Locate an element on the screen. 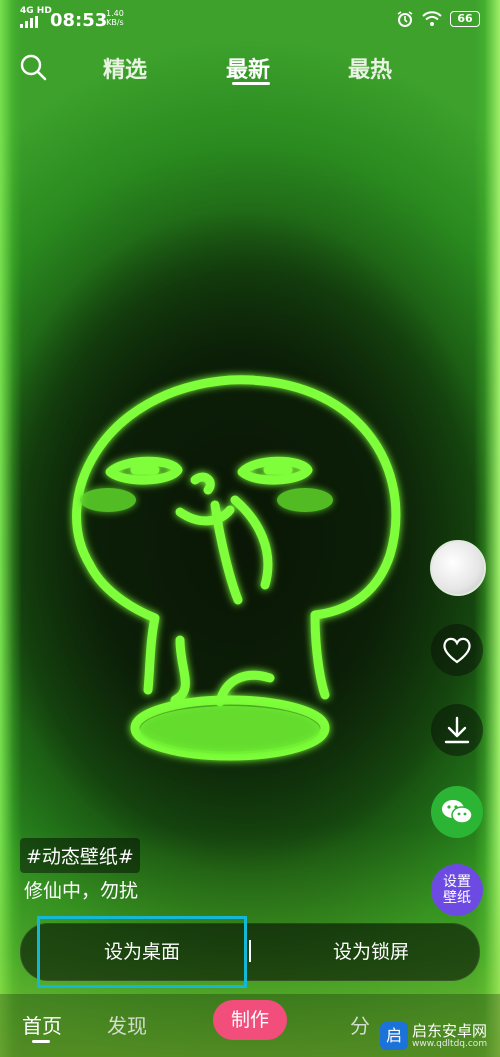  set-as-lockscreen-button: 设为锁屏 is located at coordinates (371, 952).